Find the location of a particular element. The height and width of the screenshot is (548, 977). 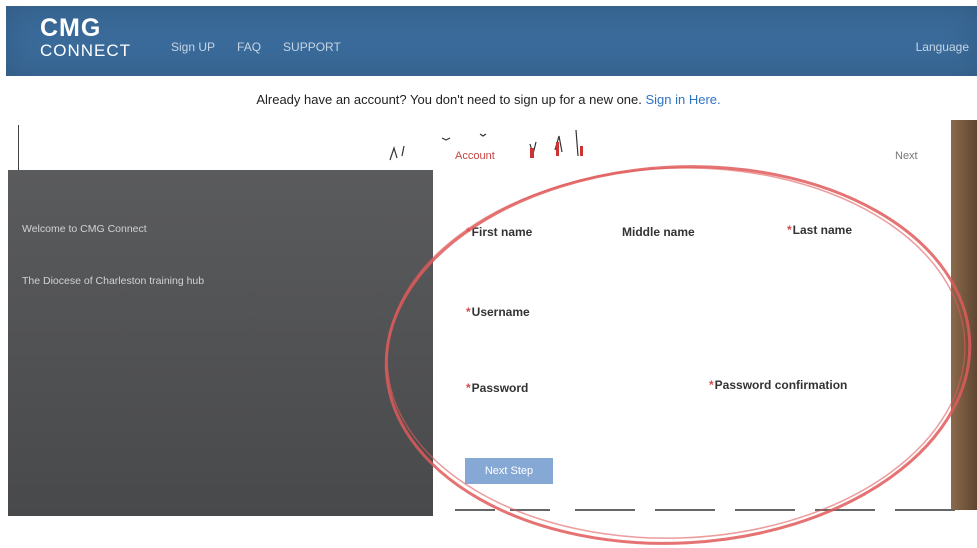

middle-name-label: Middle name is located at coordinates (658, 232).